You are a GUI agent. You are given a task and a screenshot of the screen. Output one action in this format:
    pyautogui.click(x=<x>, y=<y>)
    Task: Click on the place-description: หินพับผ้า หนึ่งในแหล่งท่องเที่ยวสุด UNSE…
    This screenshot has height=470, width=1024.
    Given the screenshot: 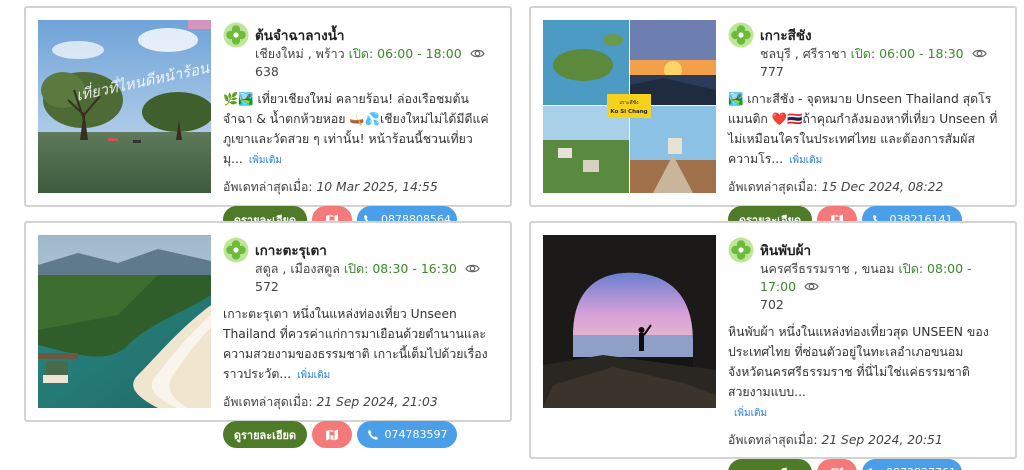 What is the action you would take?
    pyautogui.click(x=858, y=372)
    